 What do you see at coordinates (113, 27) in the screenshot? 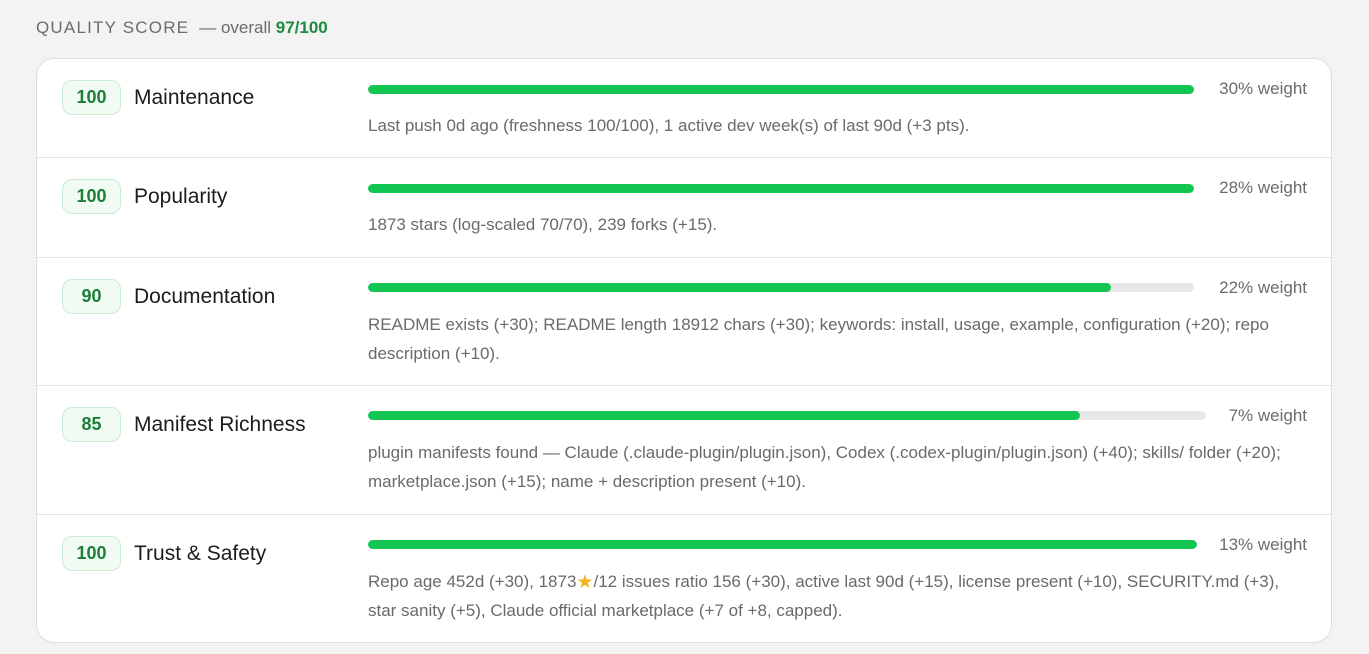
I see `section-title: QUALITY SCORE` at bounding box center [113, 27].